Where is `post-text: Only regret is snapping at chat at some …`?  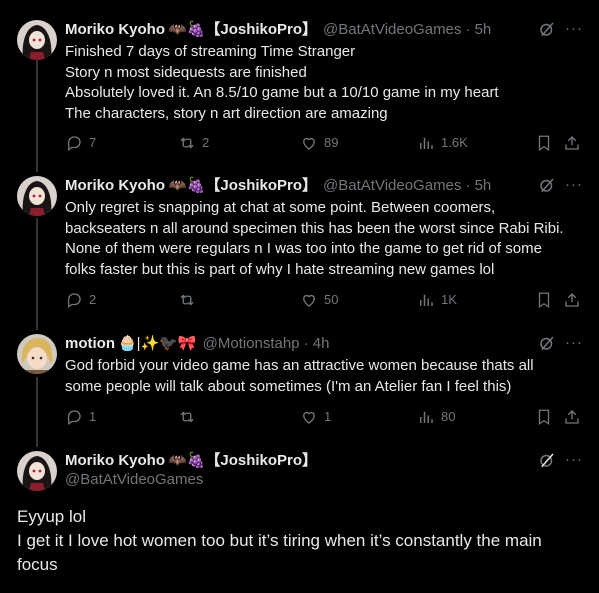
post-text: Only regret is snapping at chat at some … is located at coordinates (325, 239).